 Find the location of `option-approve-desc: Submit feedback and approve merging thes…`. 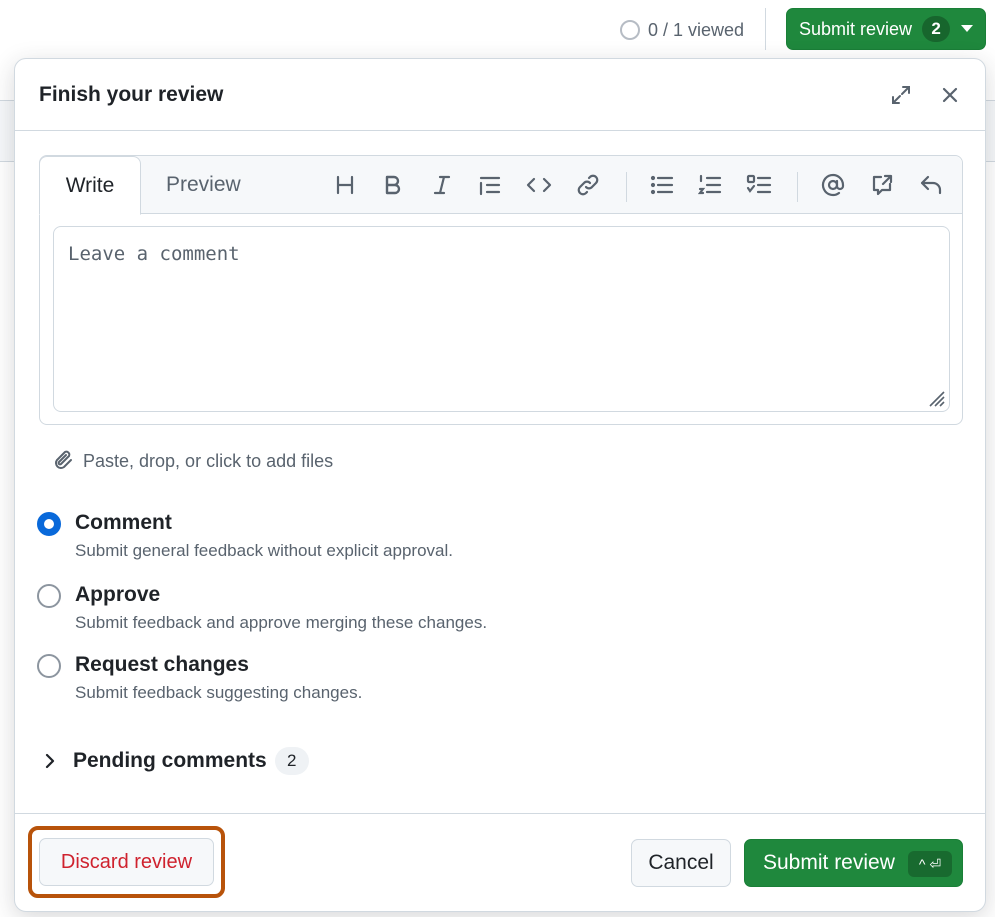

option-approve-desc: Submit feedback and approve merging thes… is located at coordinates (281, 622).